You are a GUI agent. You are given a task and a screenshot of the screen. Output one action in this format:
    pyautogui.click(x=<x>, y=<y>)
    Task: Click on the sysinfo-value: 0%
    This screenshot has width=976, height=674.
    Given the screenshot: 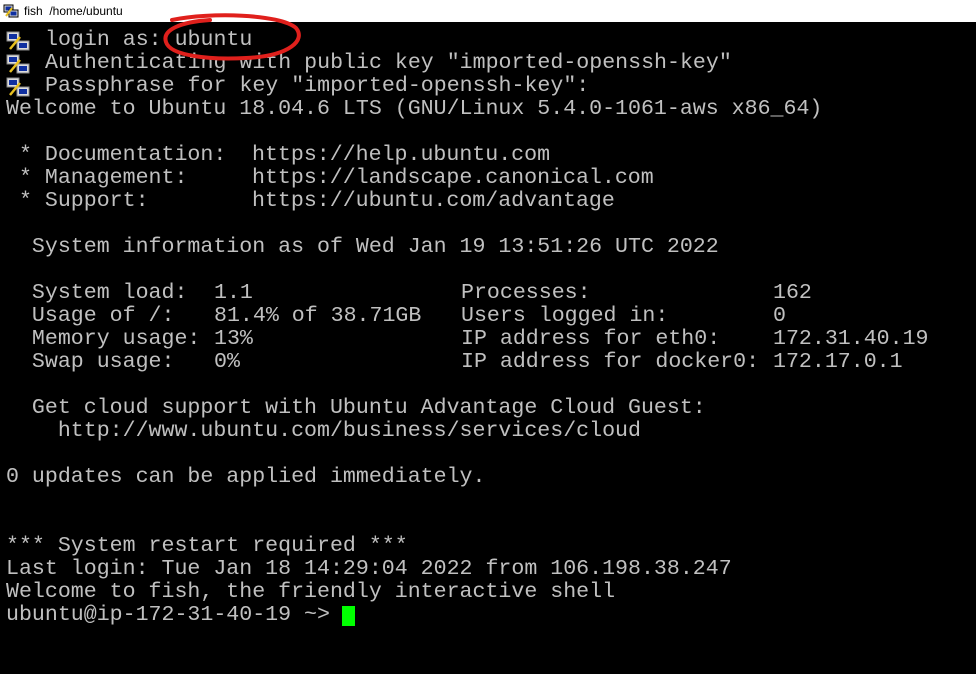 What is the action you would take?
    pyautogui.click(x=227, y=362)
    